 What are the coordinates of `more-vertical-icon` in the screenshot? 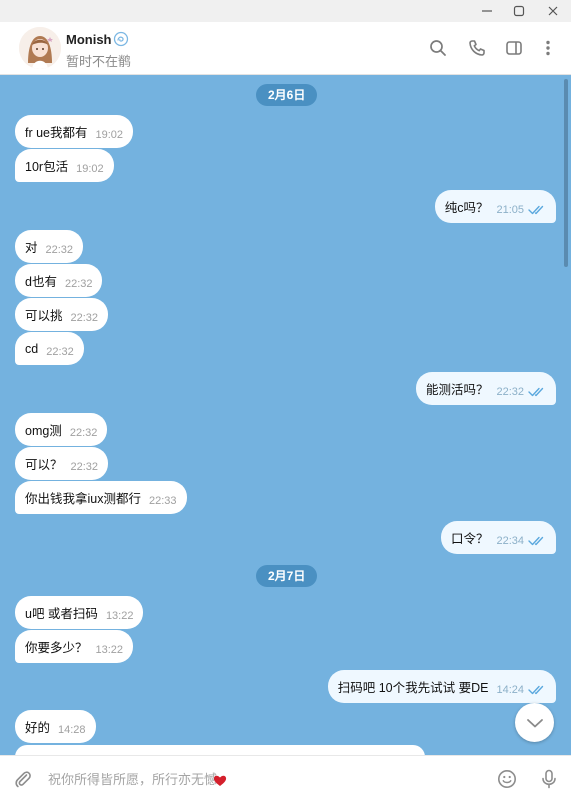 It's located at (548, 48).